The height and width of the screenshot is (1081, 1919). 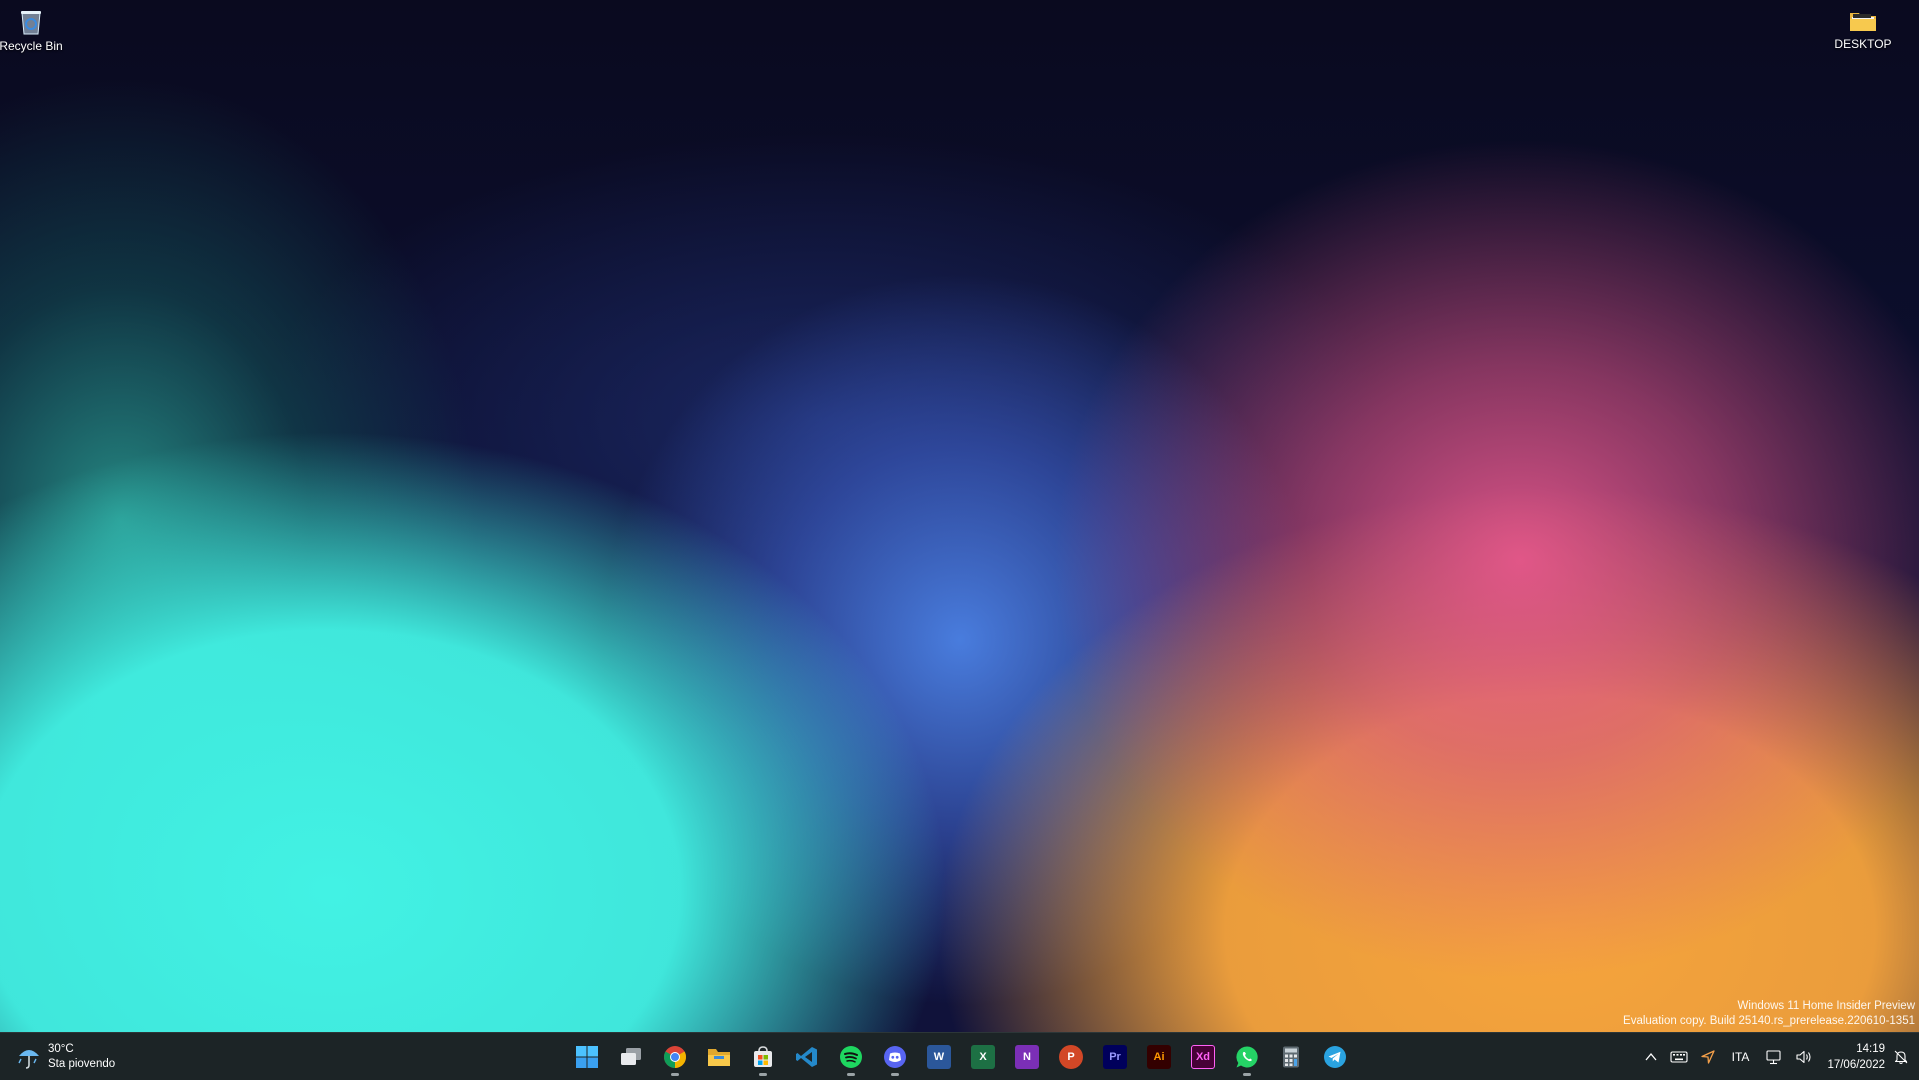 I want to click on location-indicator, so click(x=1708, y=1057).